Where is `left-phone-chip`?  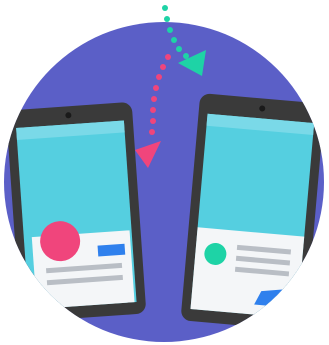 left-phone-chip is located at coordinates (111, 250).